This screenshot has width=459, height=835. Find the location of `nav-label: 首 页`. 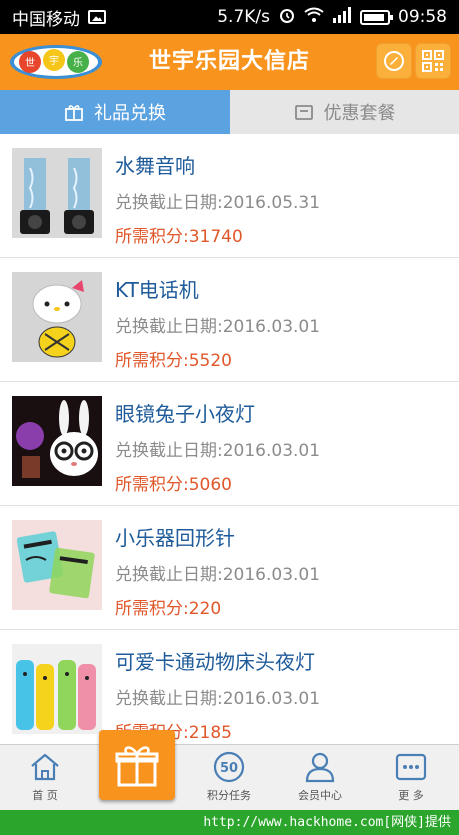

nav-label: 首 页 is located at coordinates (45, 795).